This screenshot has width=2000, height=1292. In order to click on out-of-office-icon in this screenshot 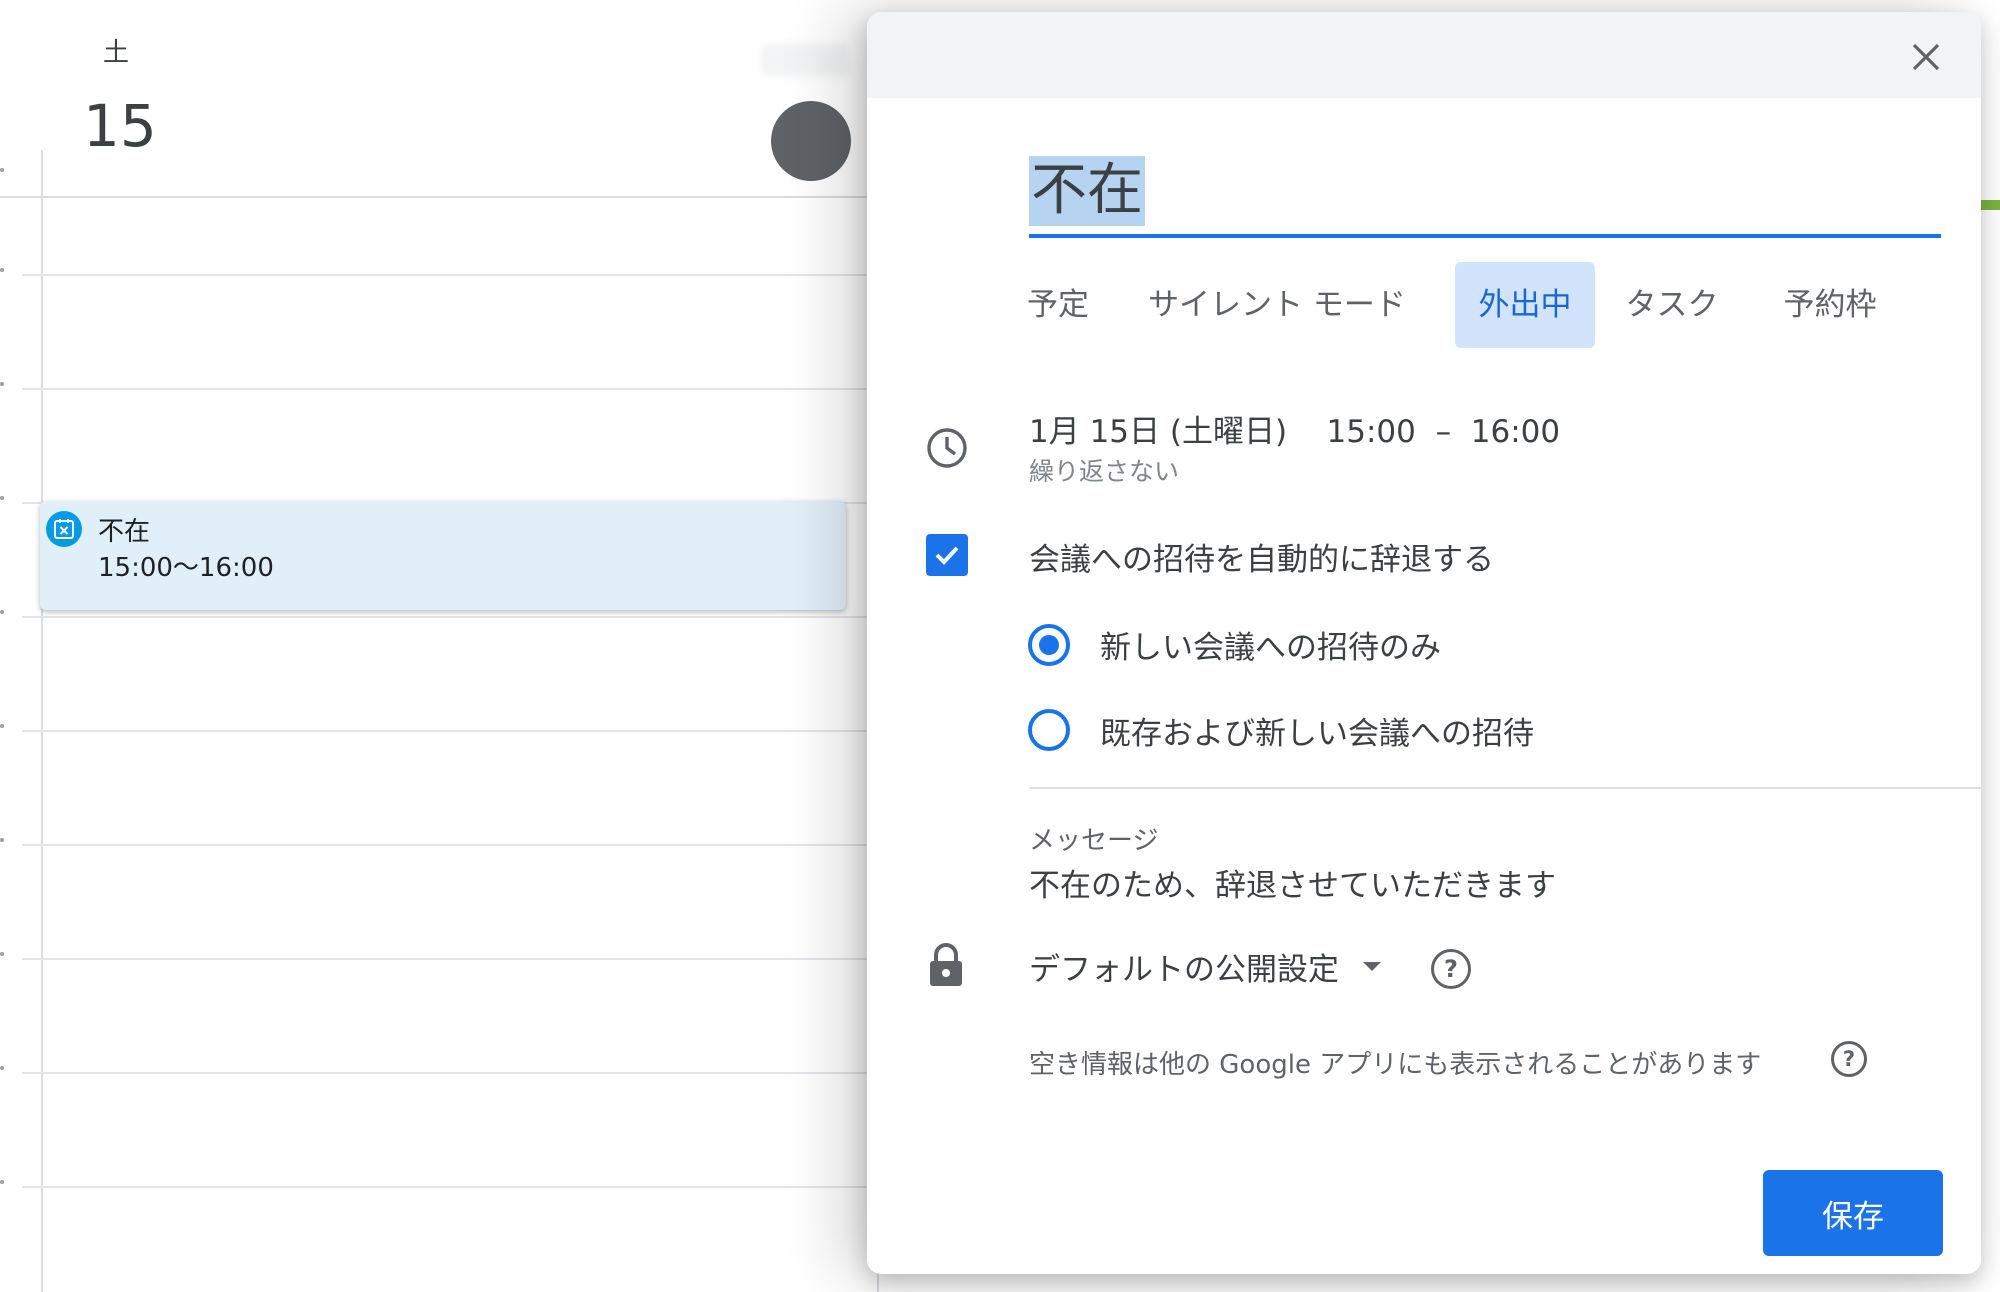, I will do `click(64, 529)`.